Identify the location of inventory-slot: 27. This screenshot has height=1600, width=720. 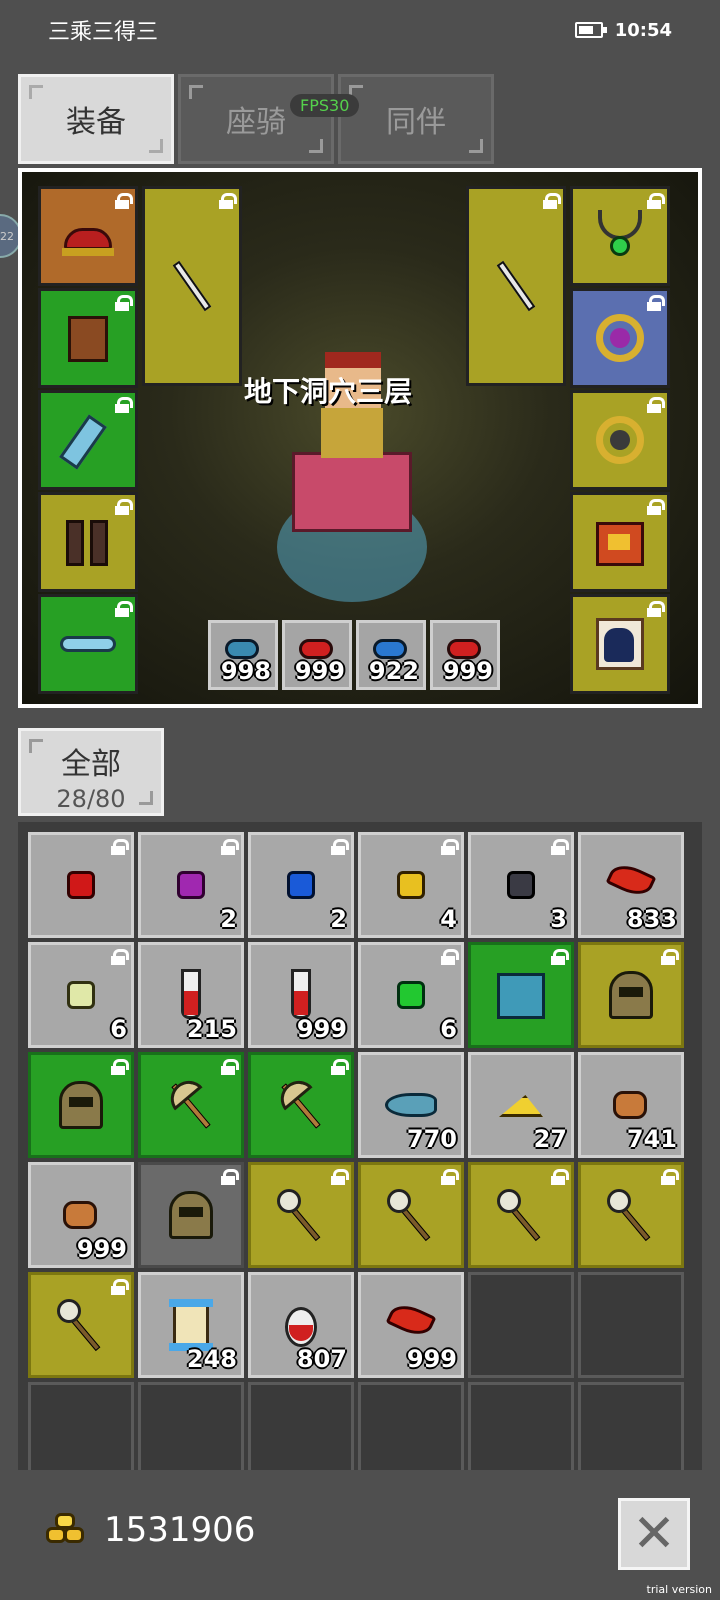
(521, 1105).